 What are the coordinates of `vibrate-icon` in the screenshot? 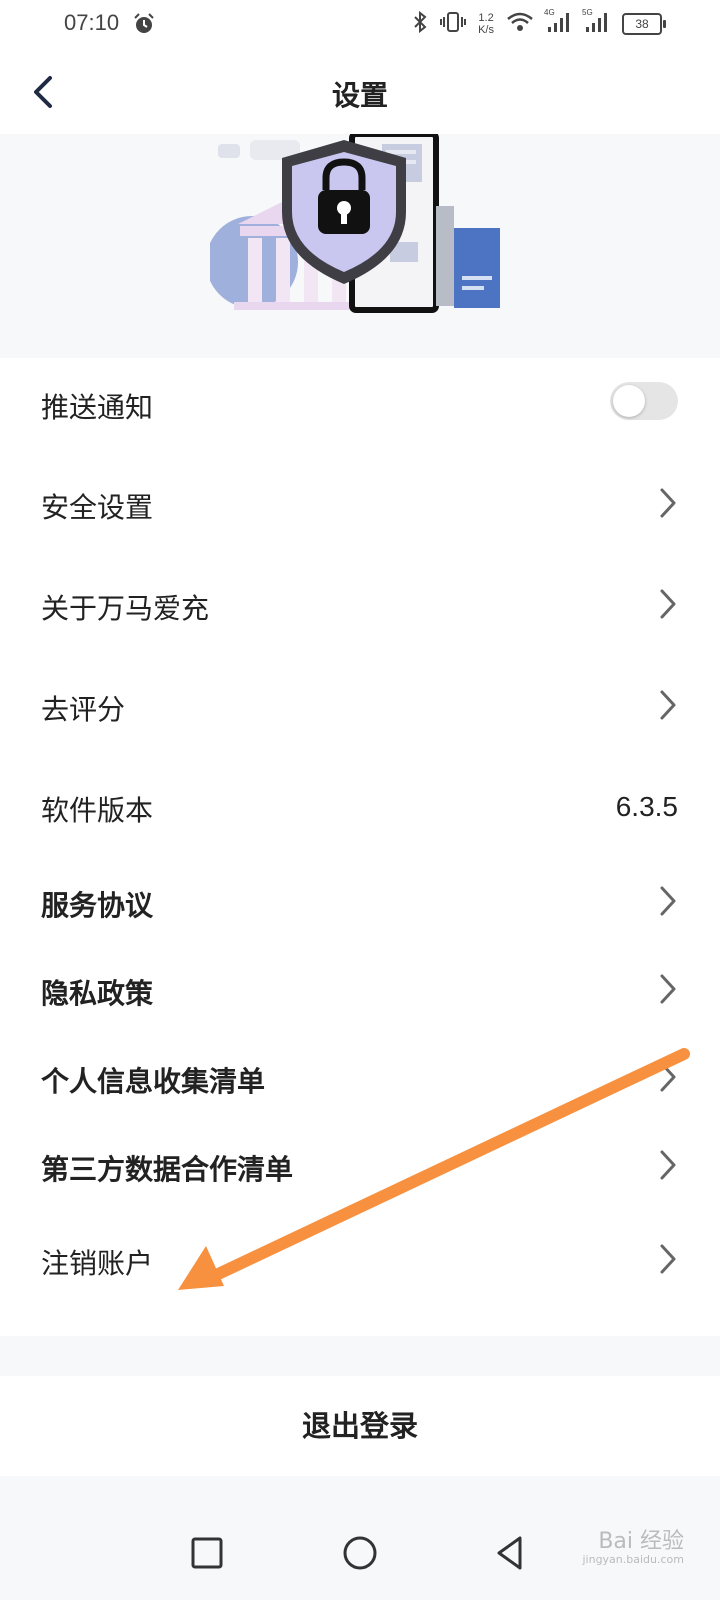 It's located at (453, 24).